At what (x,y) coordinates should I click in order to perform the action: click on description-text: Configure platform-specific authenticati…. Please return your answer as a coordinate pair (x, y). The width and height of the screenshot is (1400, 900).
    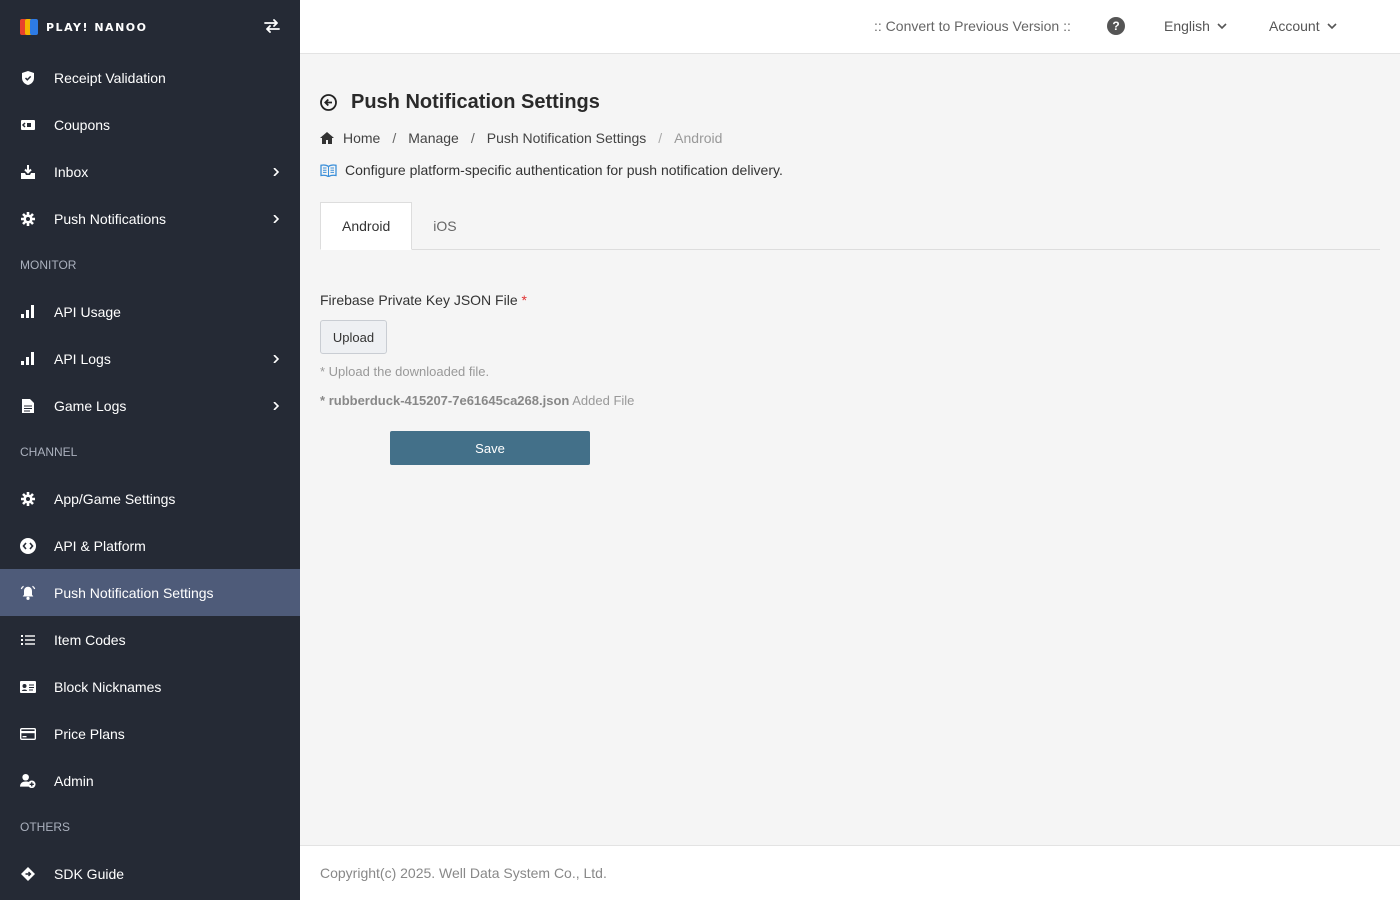
    Looking at the image, I should click on (564, 170).